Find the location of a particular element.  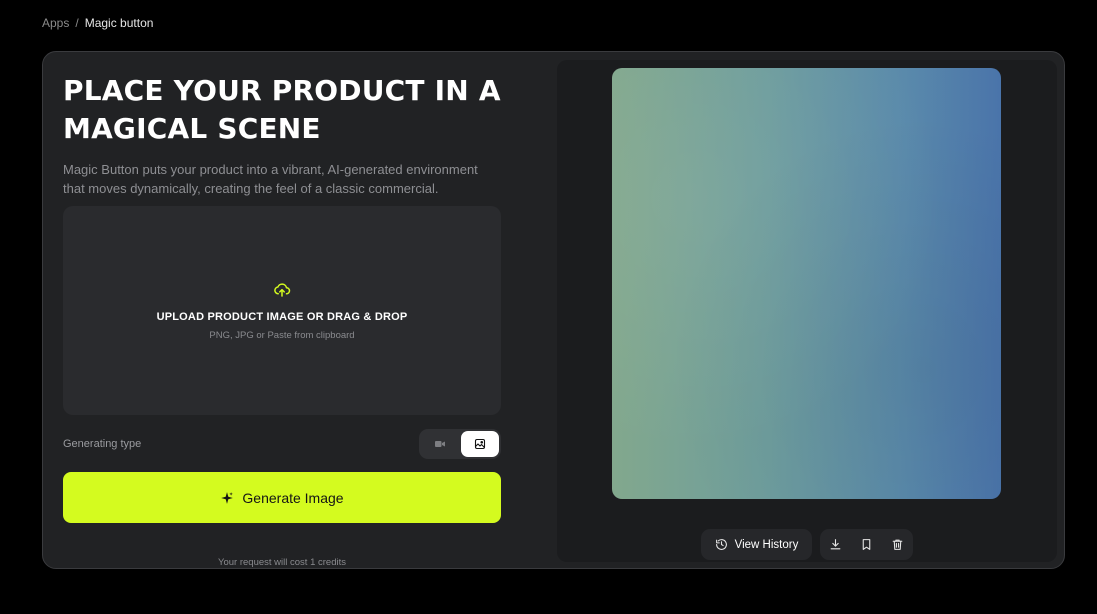

page-title-line1: PLACE YOUR PRODUCT IN A is located at coordinates (282, 90).